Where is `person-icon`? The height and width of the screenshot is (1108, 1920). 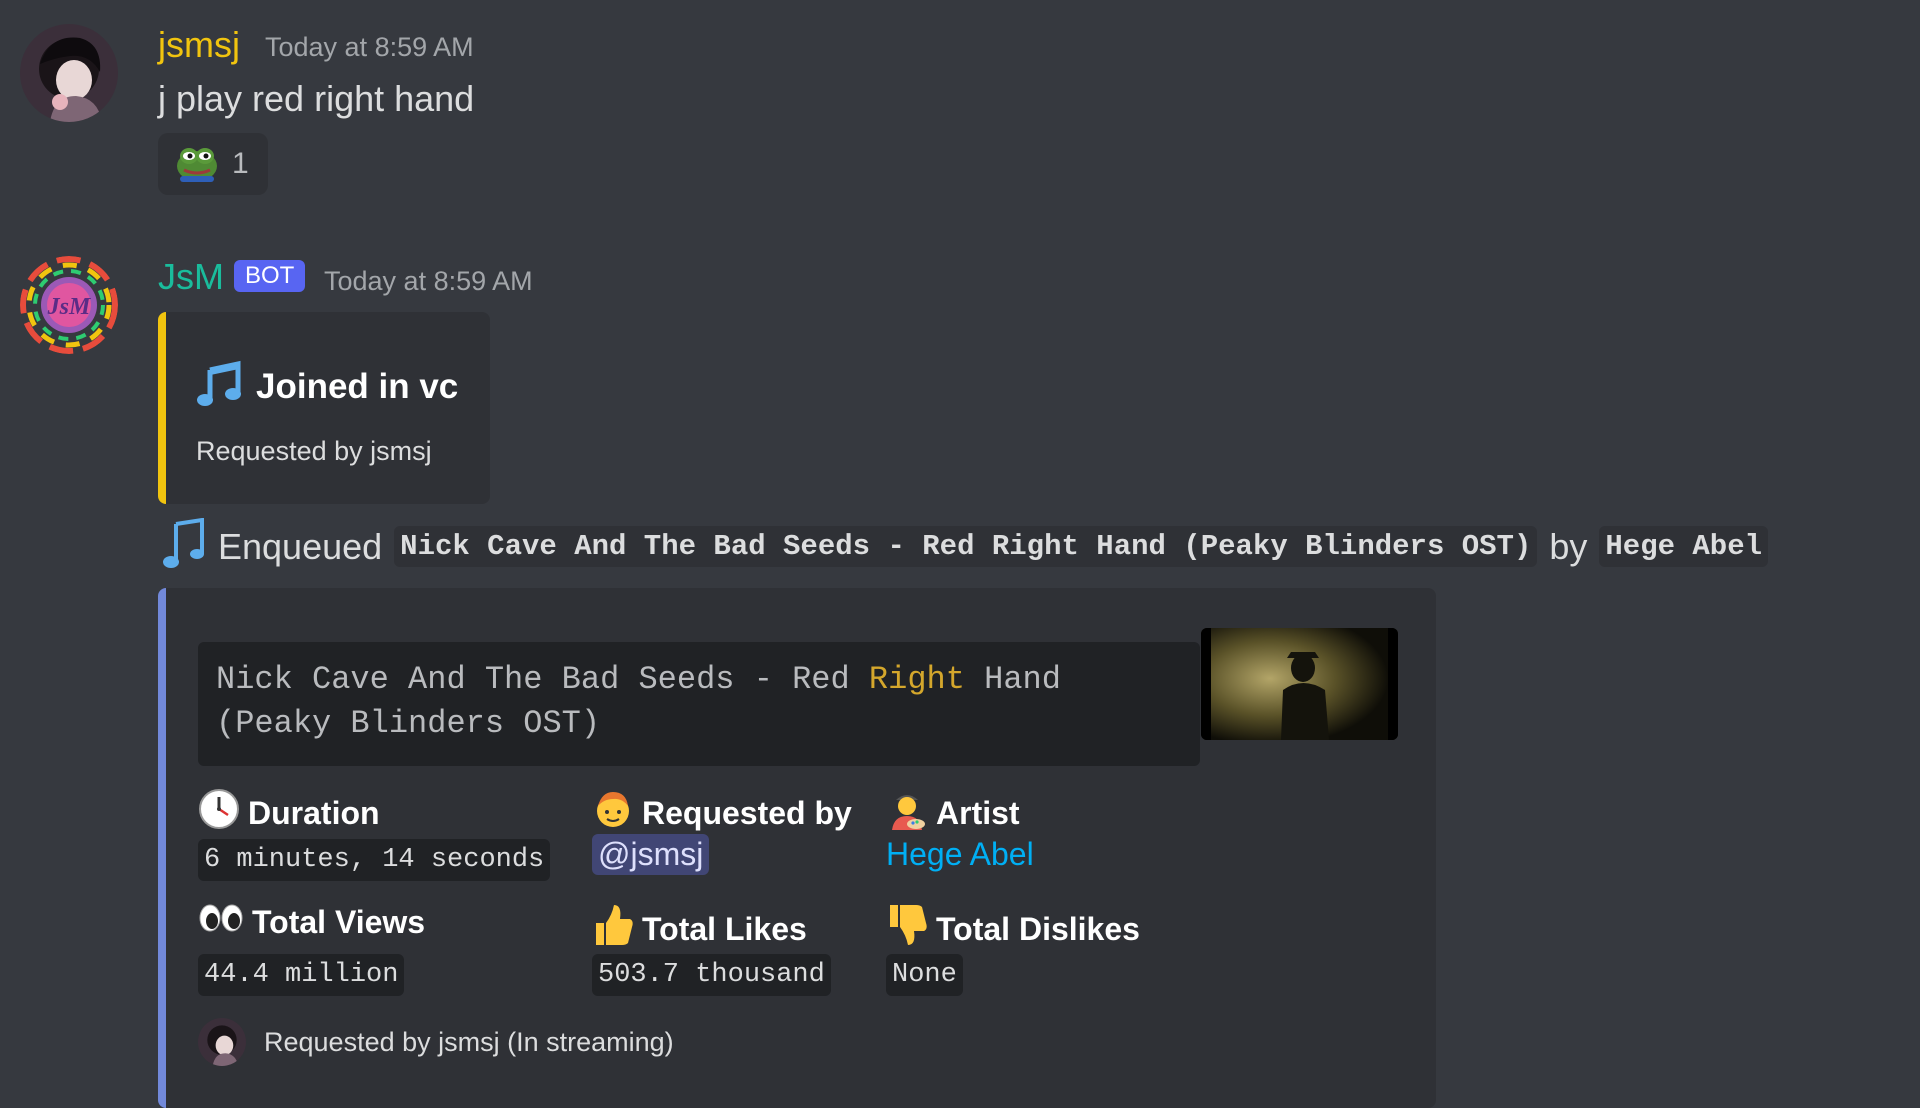 person-icon is located at coordinates (613, 813).